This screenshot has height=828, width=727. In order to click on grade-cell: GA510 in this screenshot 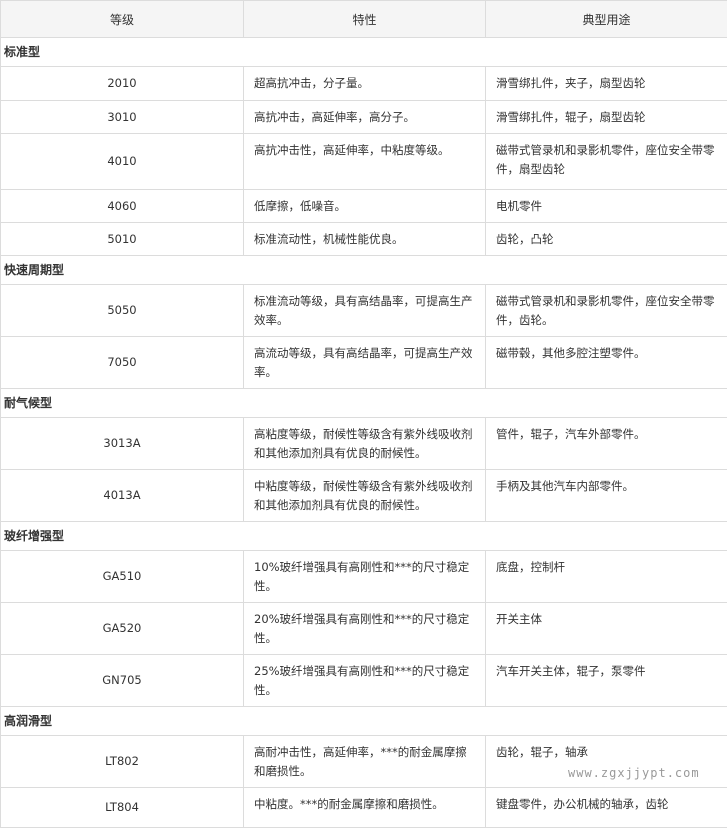, I will do `click(122, 577)`.